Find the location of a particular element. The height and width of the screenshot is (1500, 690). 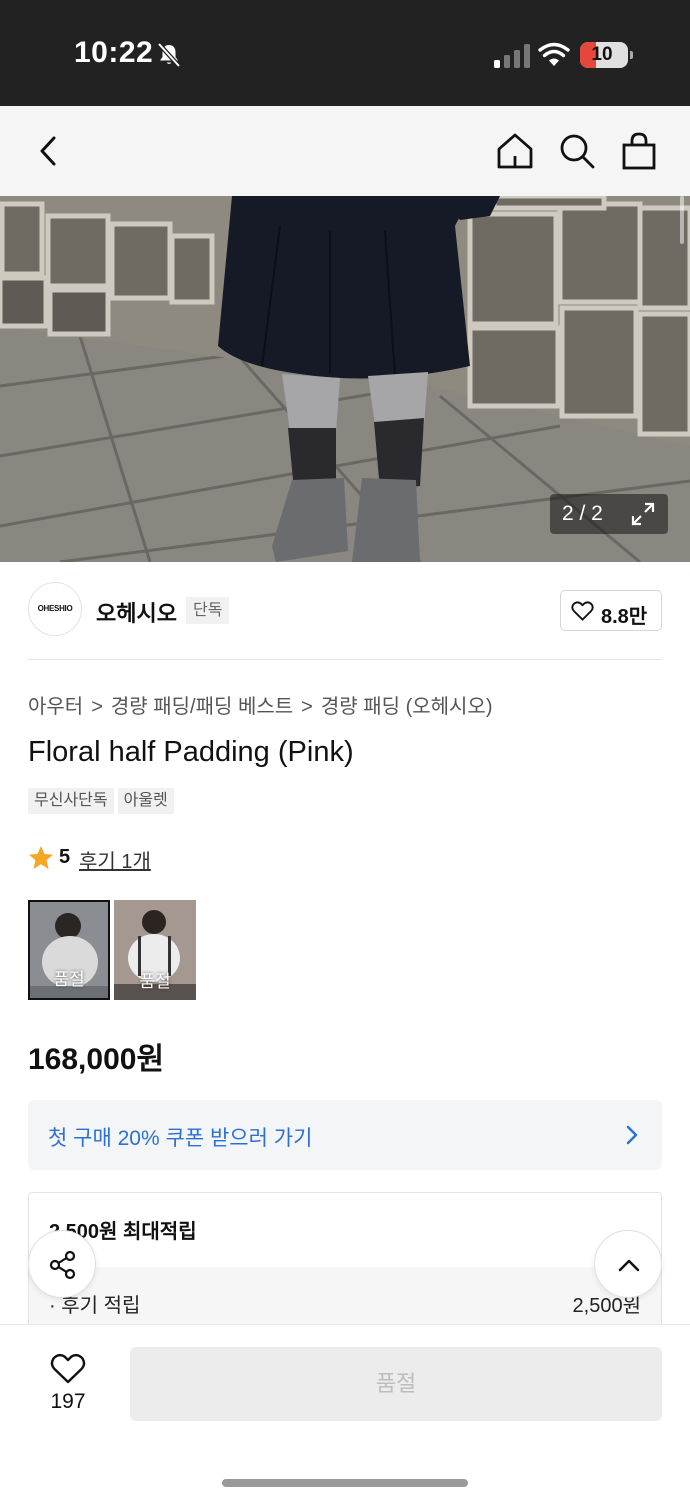

chevron-right-icon is located at coordinates (632, 1135).